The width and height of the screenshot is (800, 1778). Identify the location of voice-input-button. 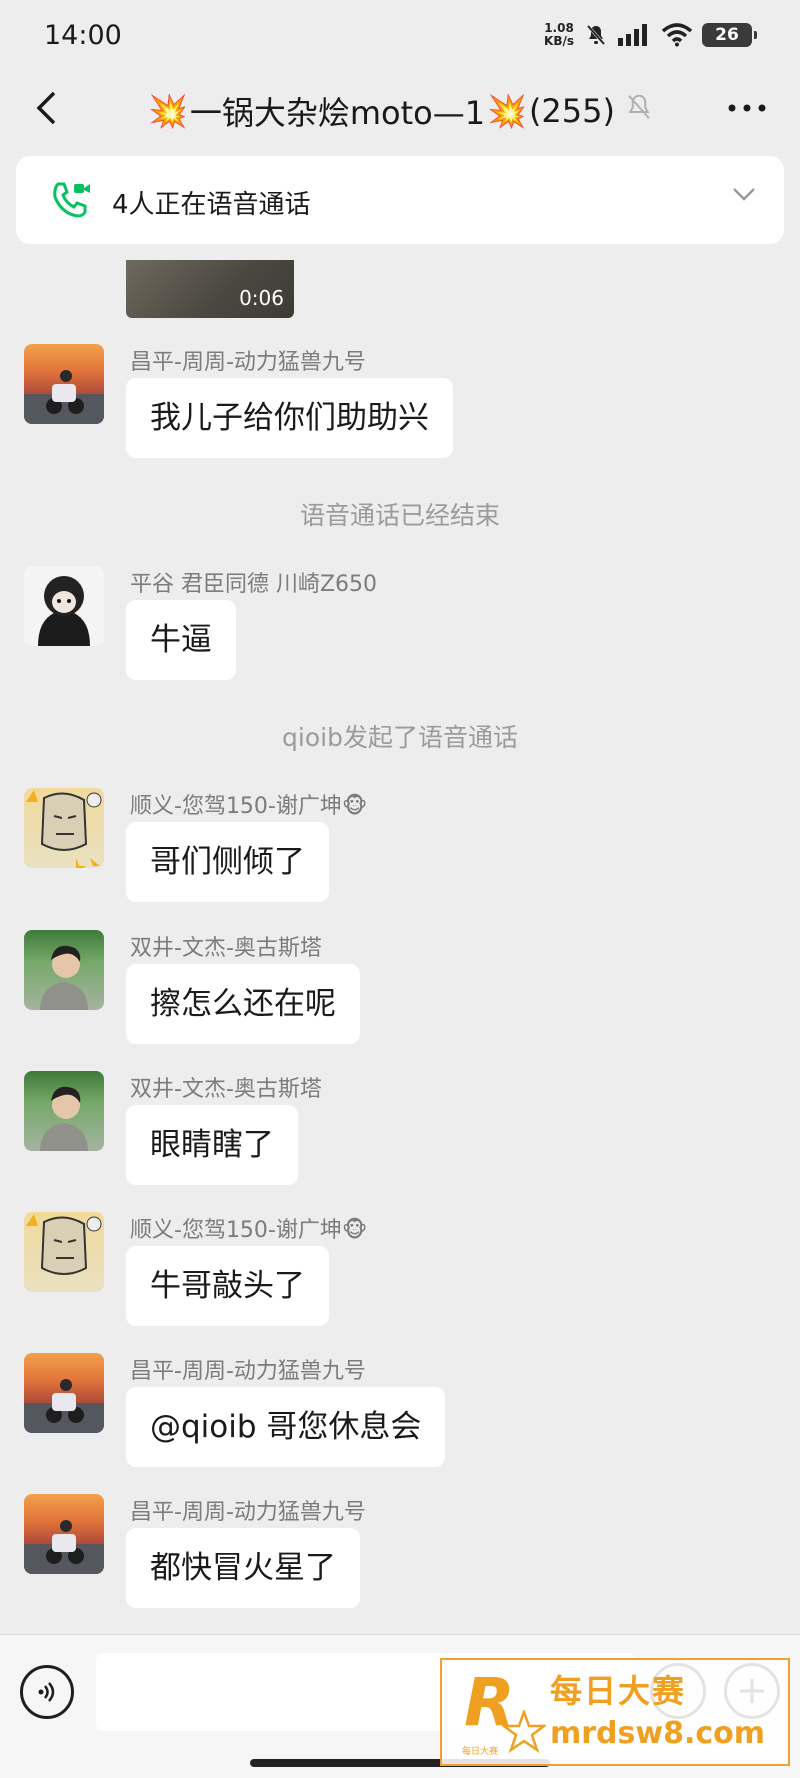
(47, 1692).